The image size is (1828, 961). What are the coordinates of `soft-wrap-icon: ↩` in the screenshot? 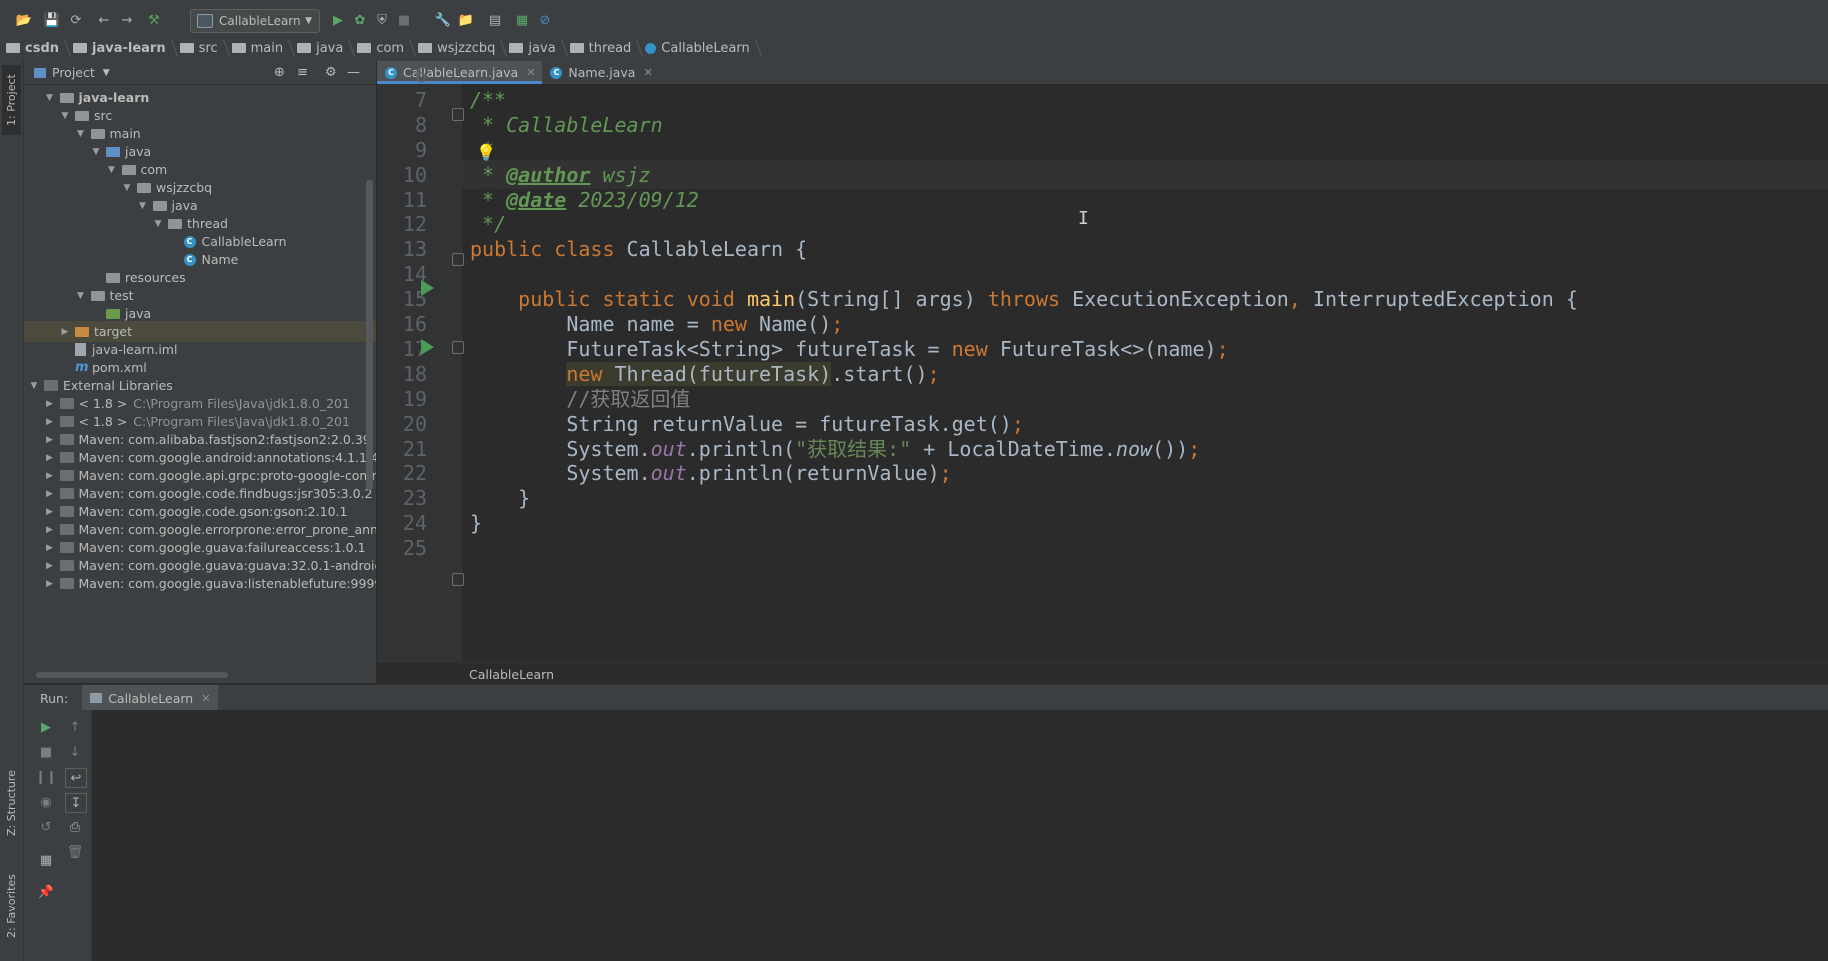 It's located at (76, 778).